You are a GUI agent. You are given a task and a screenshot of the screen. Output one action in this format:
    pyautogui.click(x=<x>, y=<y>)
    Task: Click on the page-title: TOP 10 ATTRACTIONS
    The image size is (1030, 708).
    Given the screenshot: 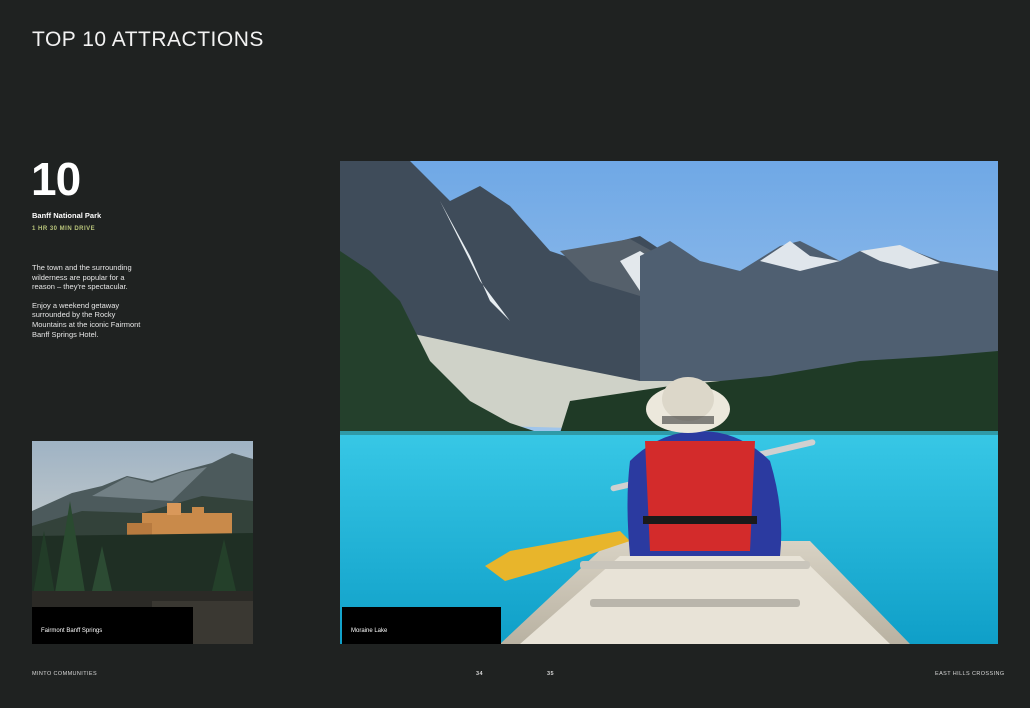 What is the action you would take?
    pyautogui.click(x=148, y=39)
    